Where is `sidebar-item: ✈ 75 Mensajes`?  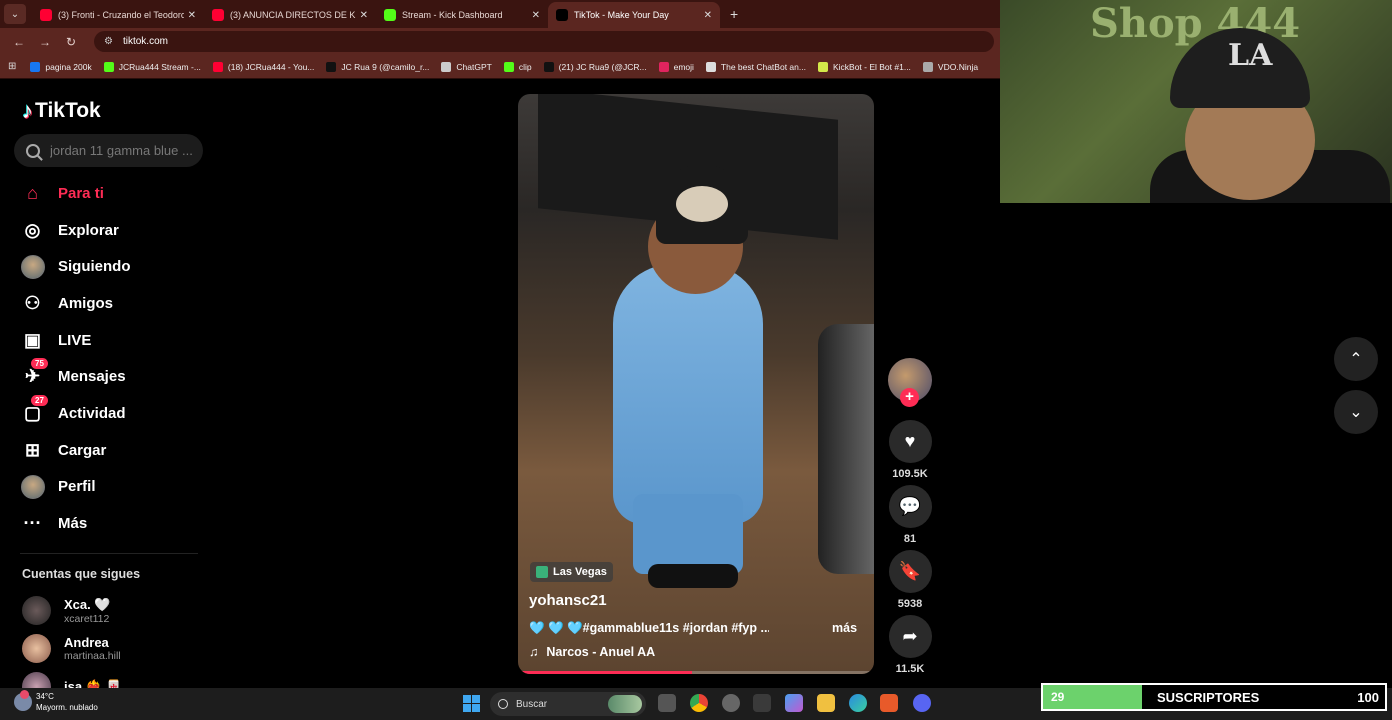 sidebar-item: ✈ 75 Mensajes is located at coordinates (75, 376).